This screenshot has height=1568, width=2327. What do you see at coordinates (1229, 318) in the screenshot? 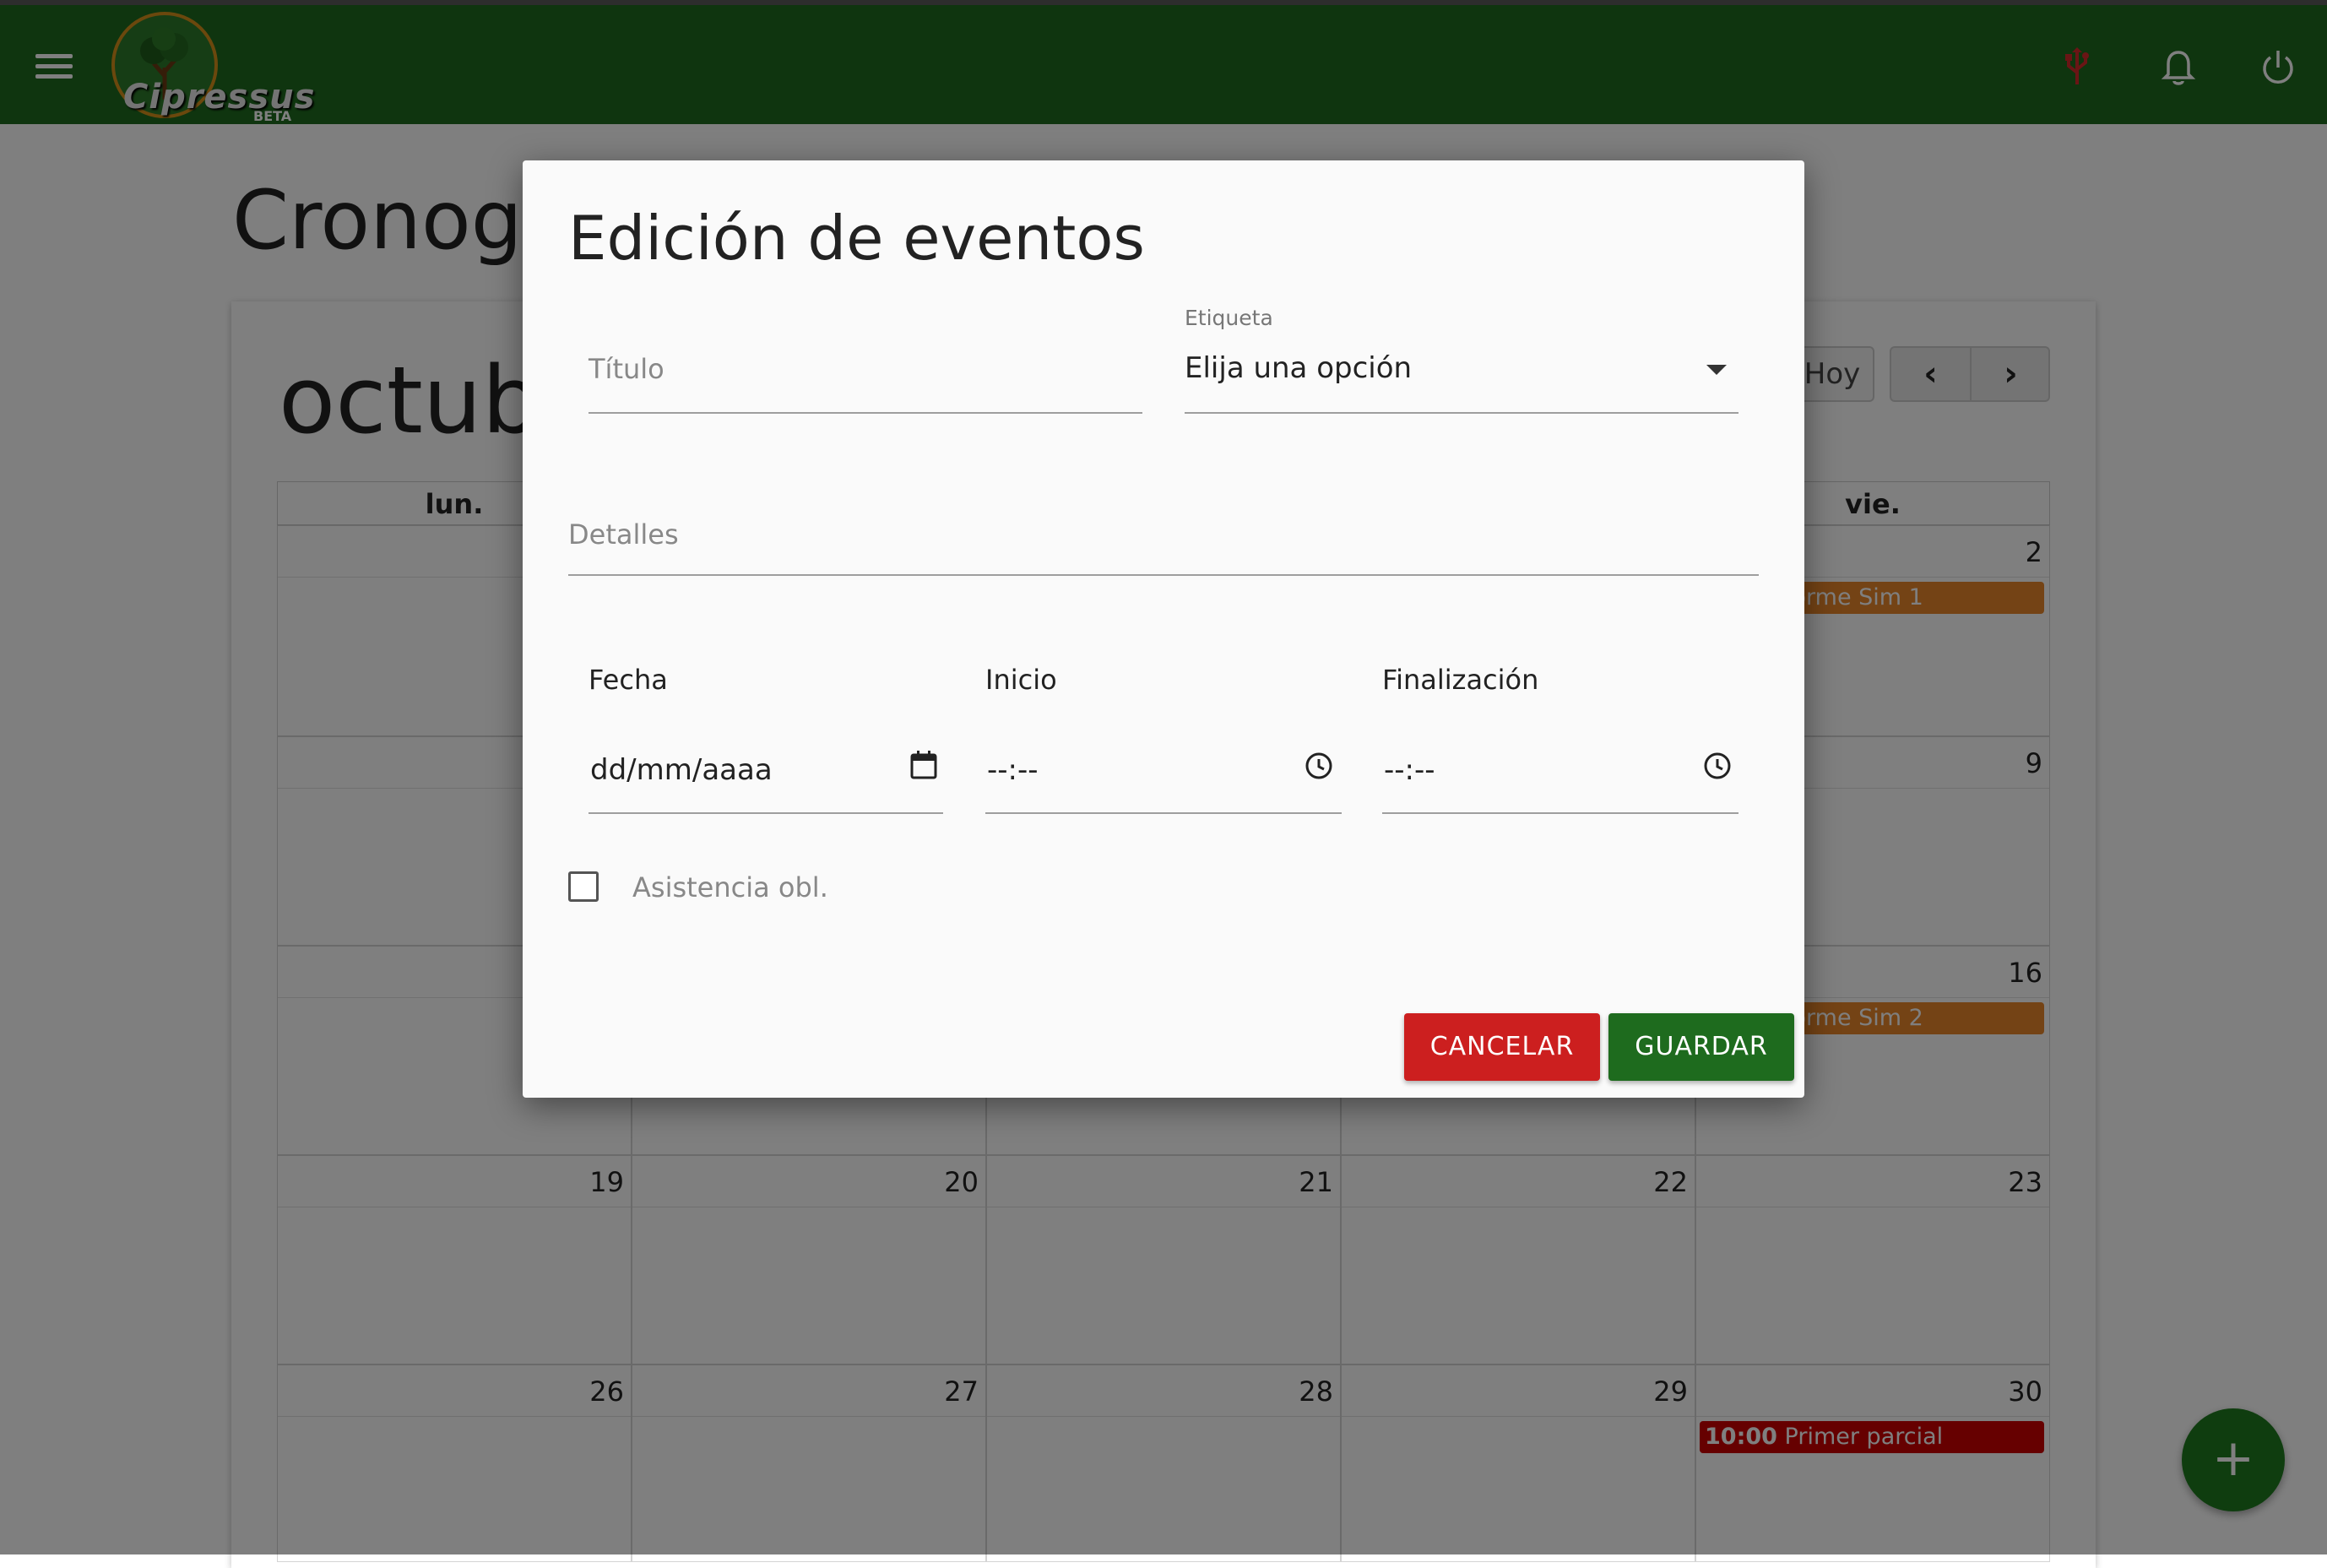
I see `label-select-label: Etiqueta` at bounding box center [1229, 318].